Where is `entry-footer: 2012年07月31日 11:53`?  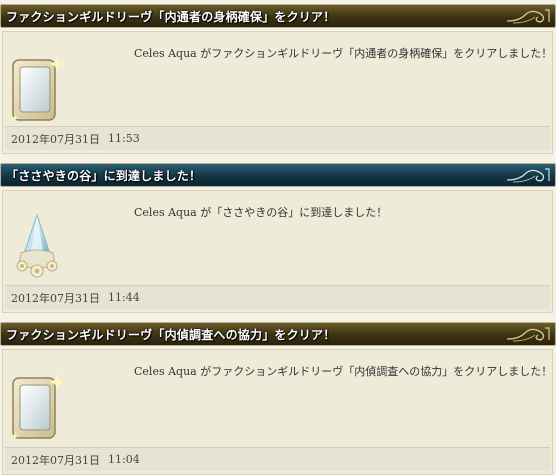 entry-footer: 2012年07月31日 11:53 is located at coordinates (277, 138).